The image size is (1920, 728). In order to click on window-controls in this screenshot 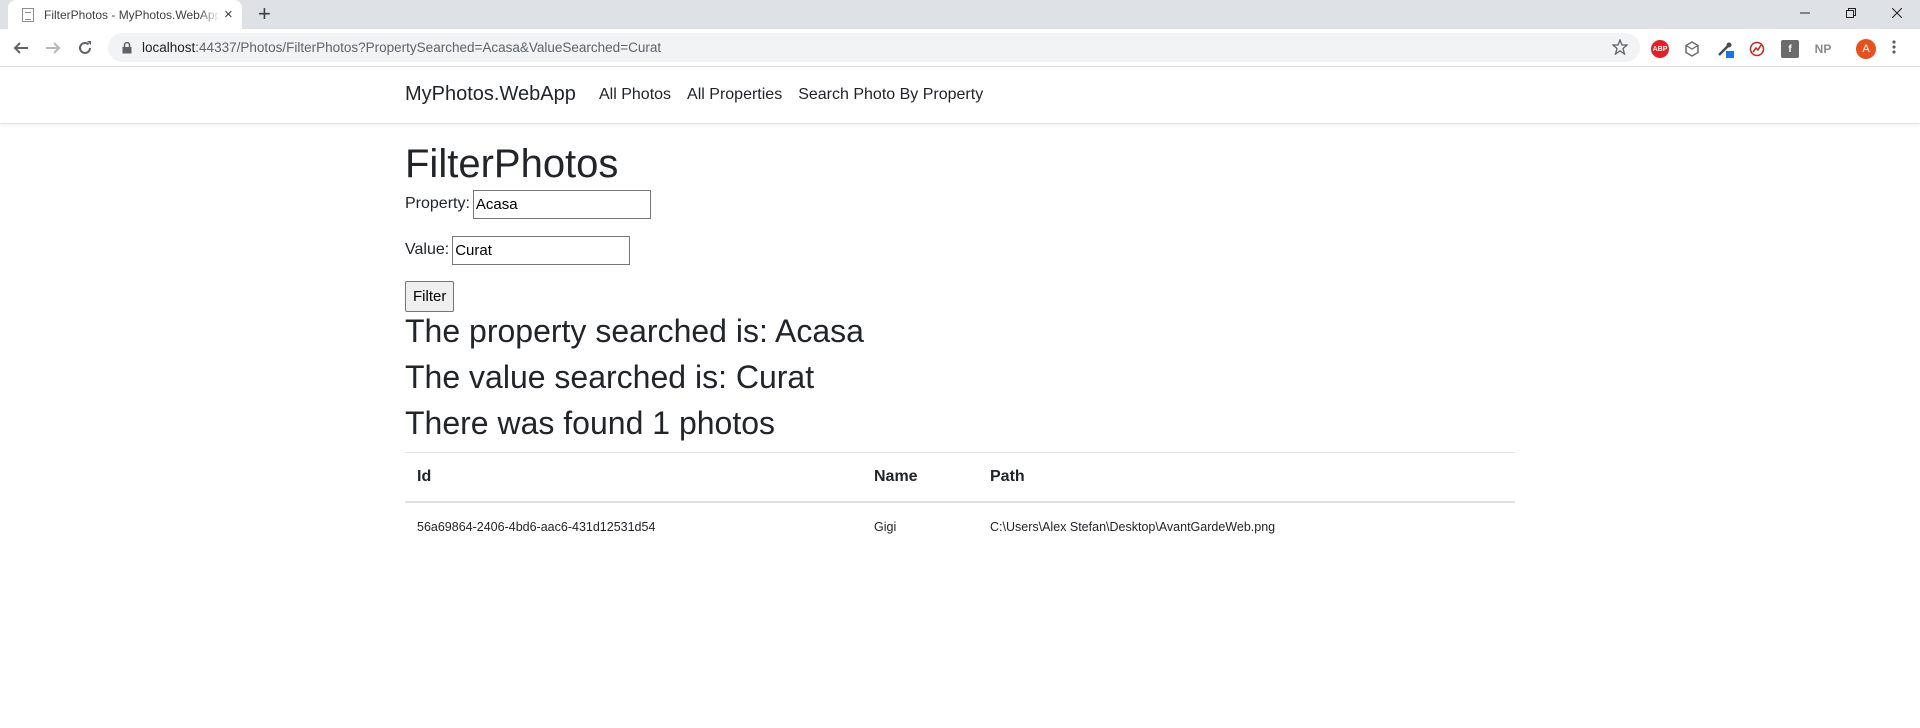, I will do `click(1851, 14)`.